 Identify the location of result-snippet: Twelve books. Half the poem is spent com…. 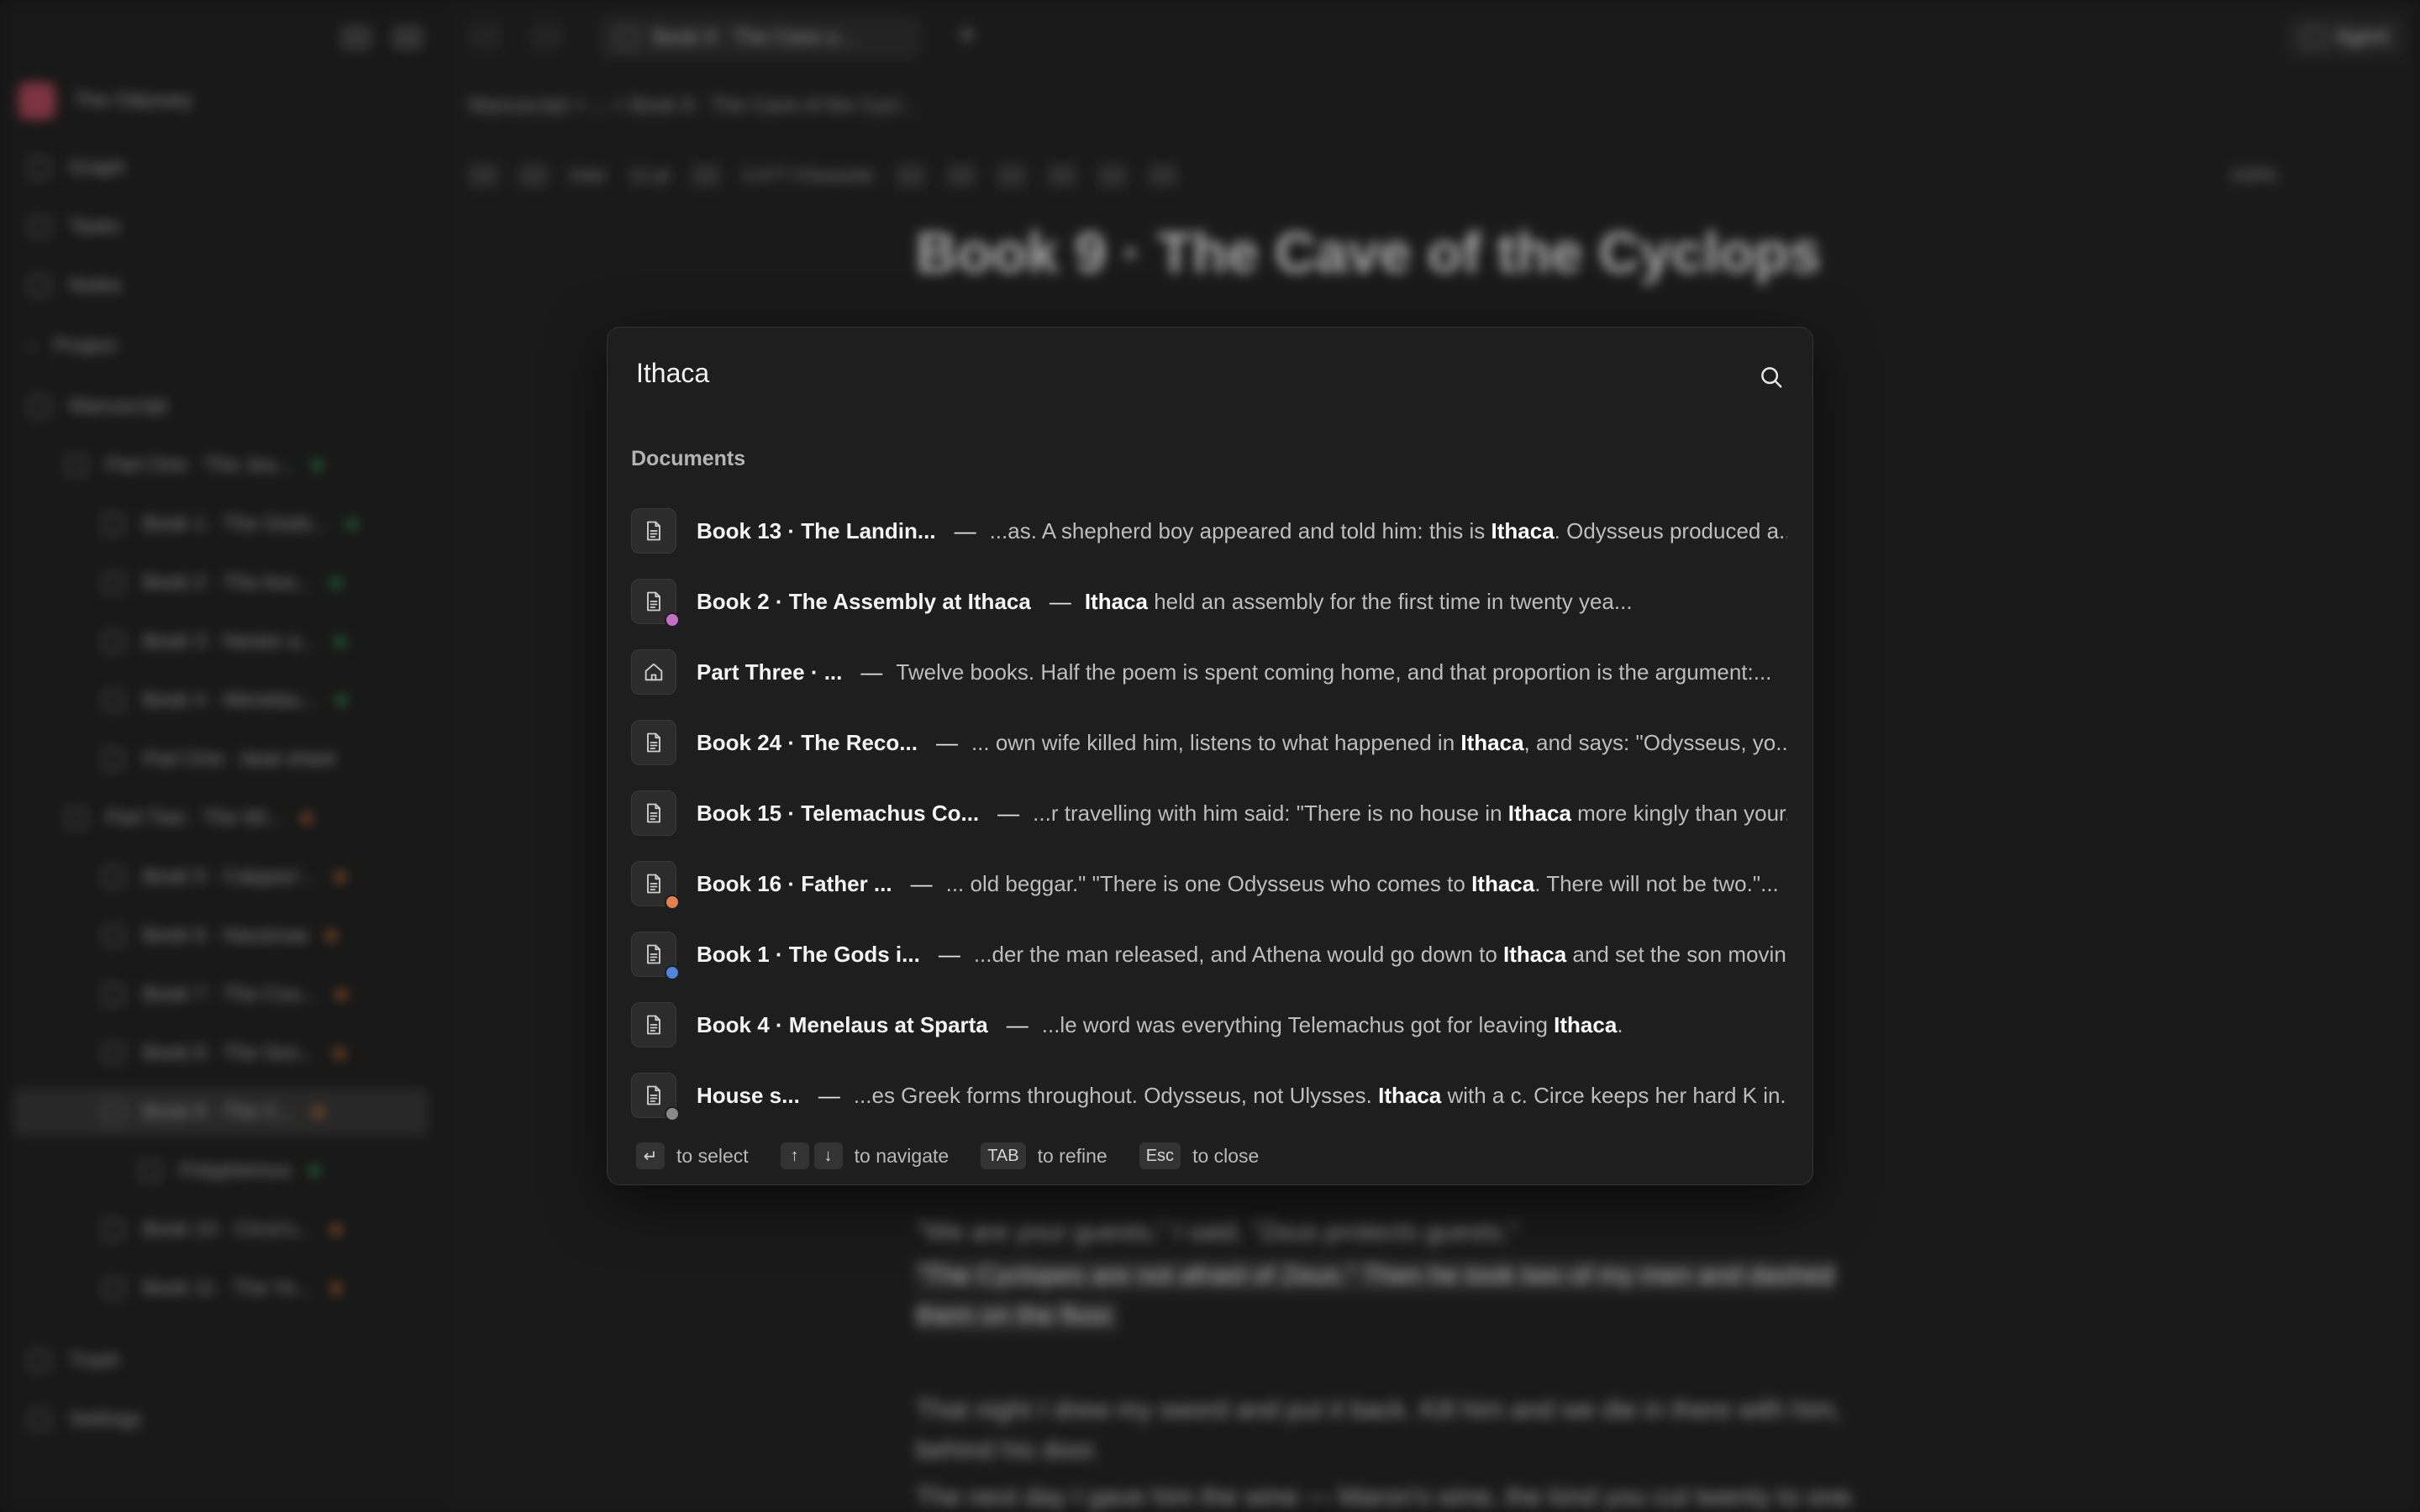
(1342, 672).